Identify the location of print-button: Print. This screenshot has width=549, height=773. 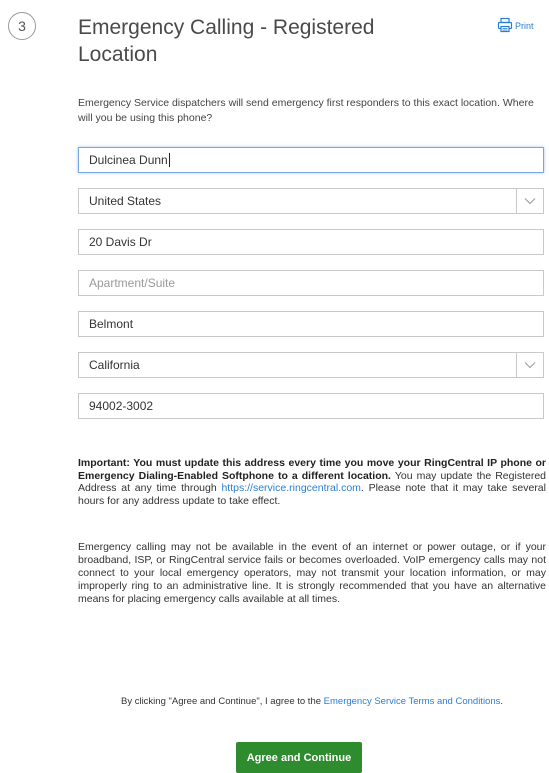
(515, 26).